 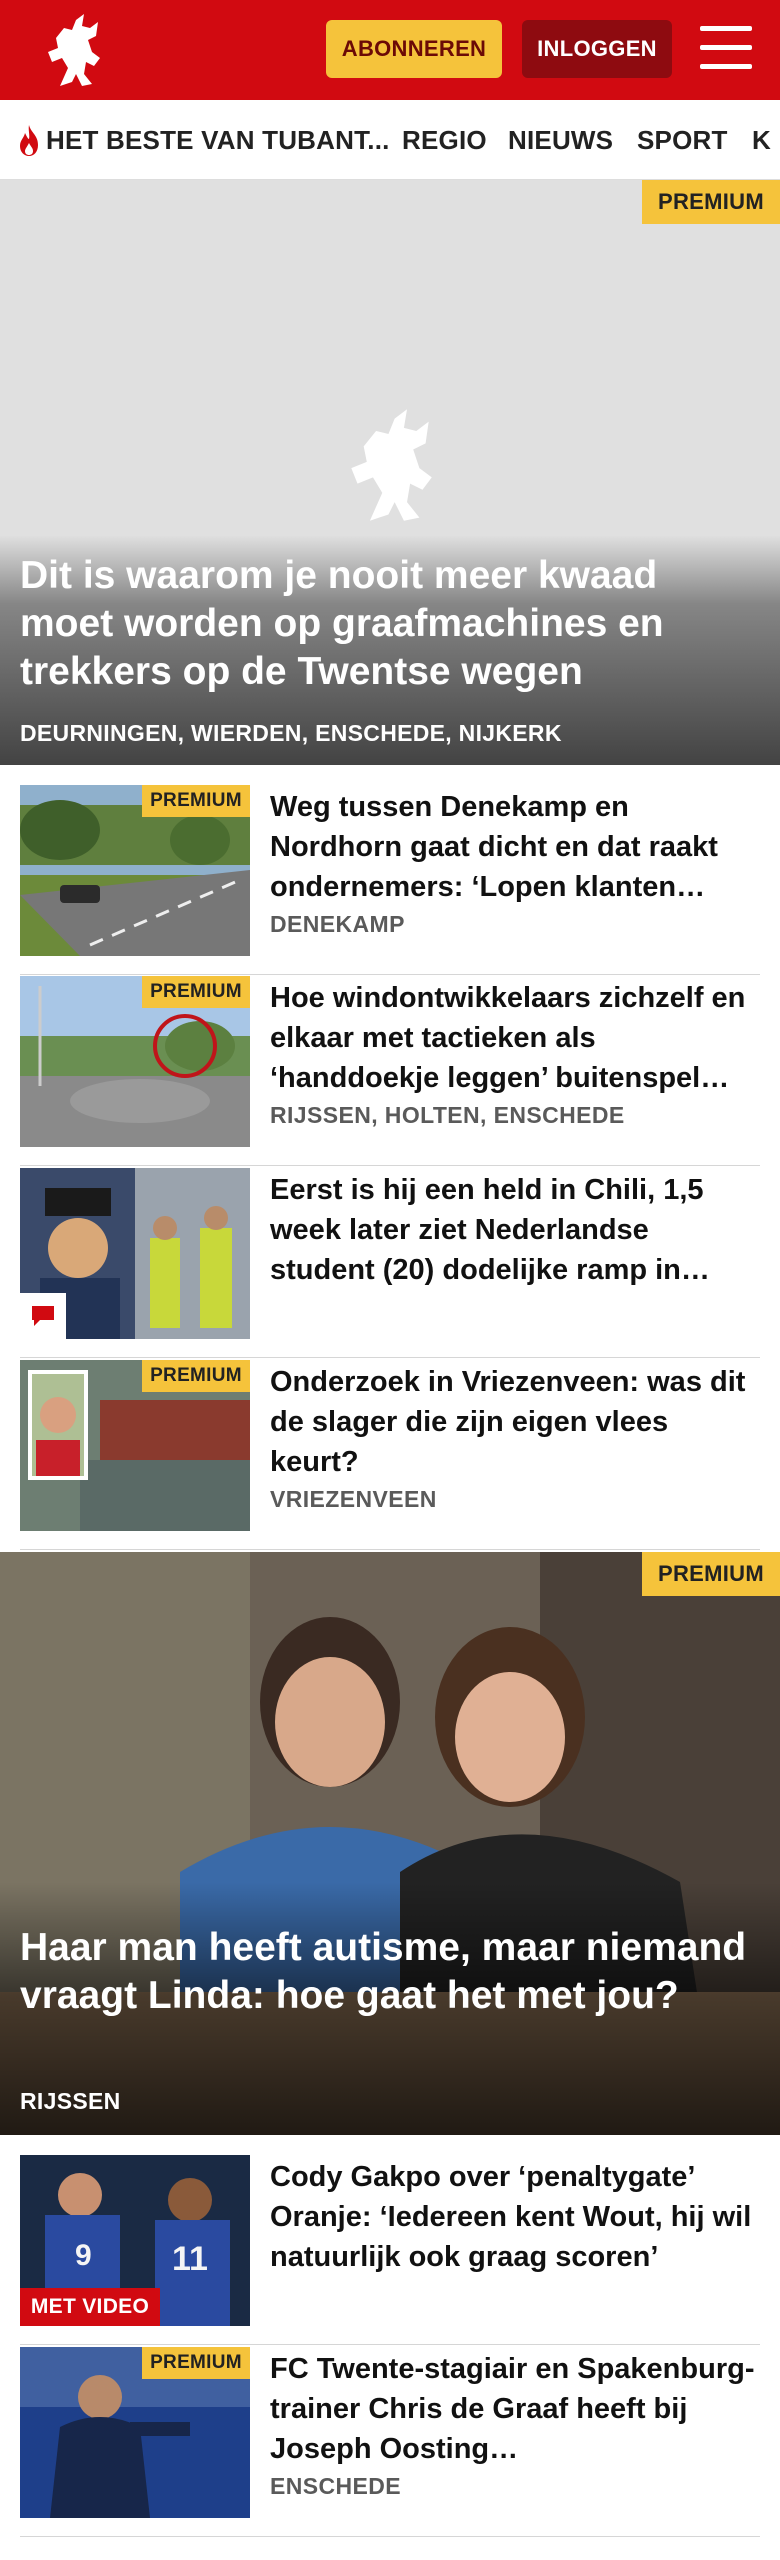 I want to click on placeholder-horse-logo, so click(x=391, y=465).